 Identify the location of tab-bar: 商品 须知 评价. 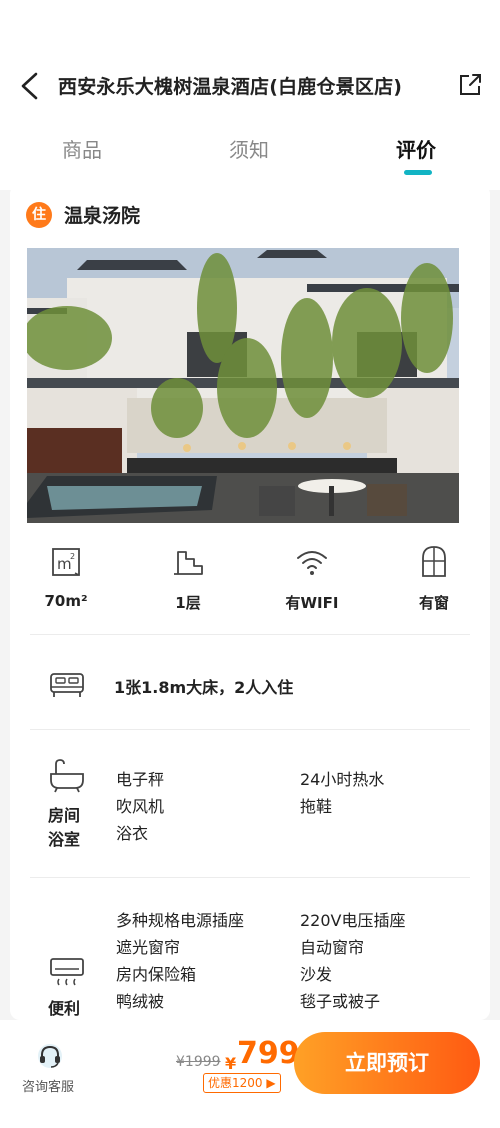
(250, 153).